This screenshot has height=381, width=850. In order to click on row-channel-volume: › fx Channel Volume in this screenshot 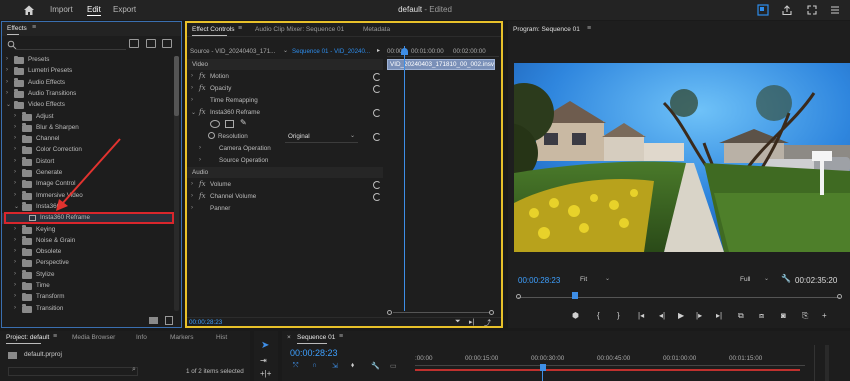, I will do `click(284, 197)`.